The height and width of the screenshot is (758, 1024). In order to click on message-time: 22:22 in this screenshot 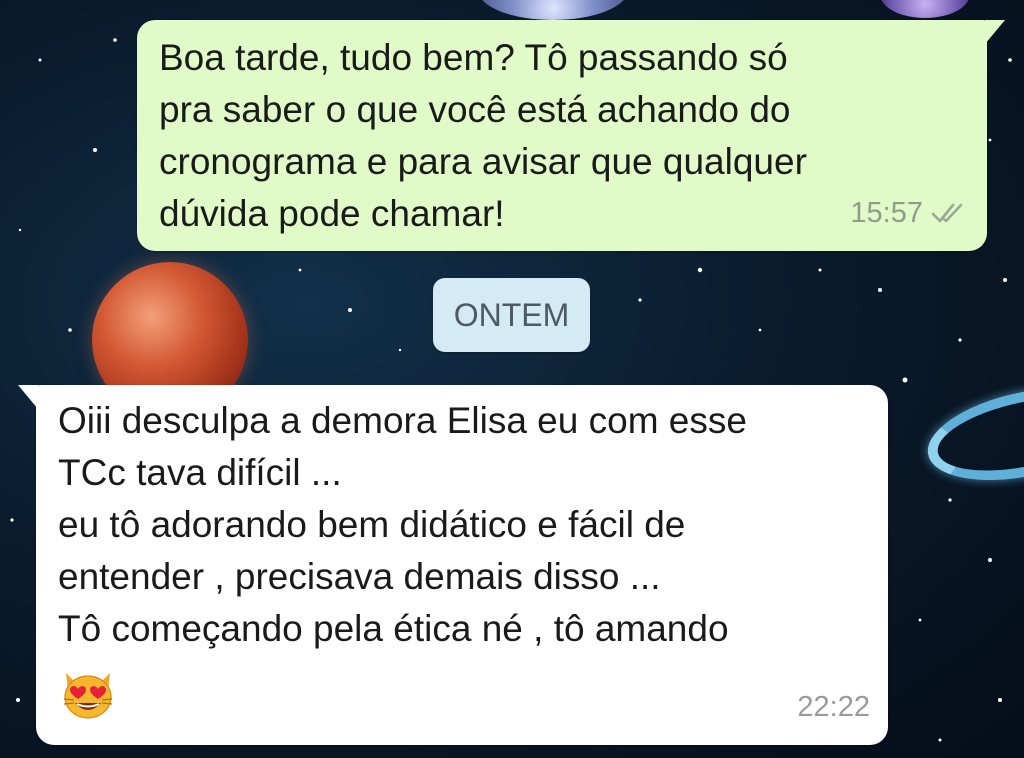, I will do `click(833, 707)`.